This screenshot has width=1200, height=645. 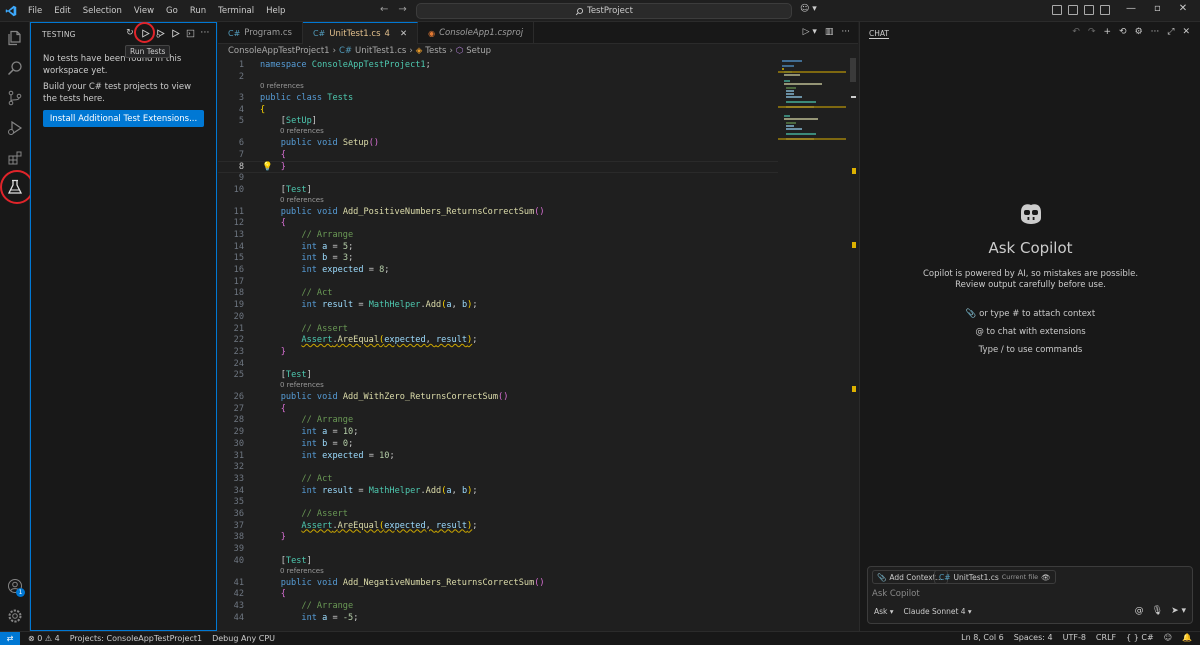 I want to click on command-center-search: TestProject, so click(x=604, y=11).